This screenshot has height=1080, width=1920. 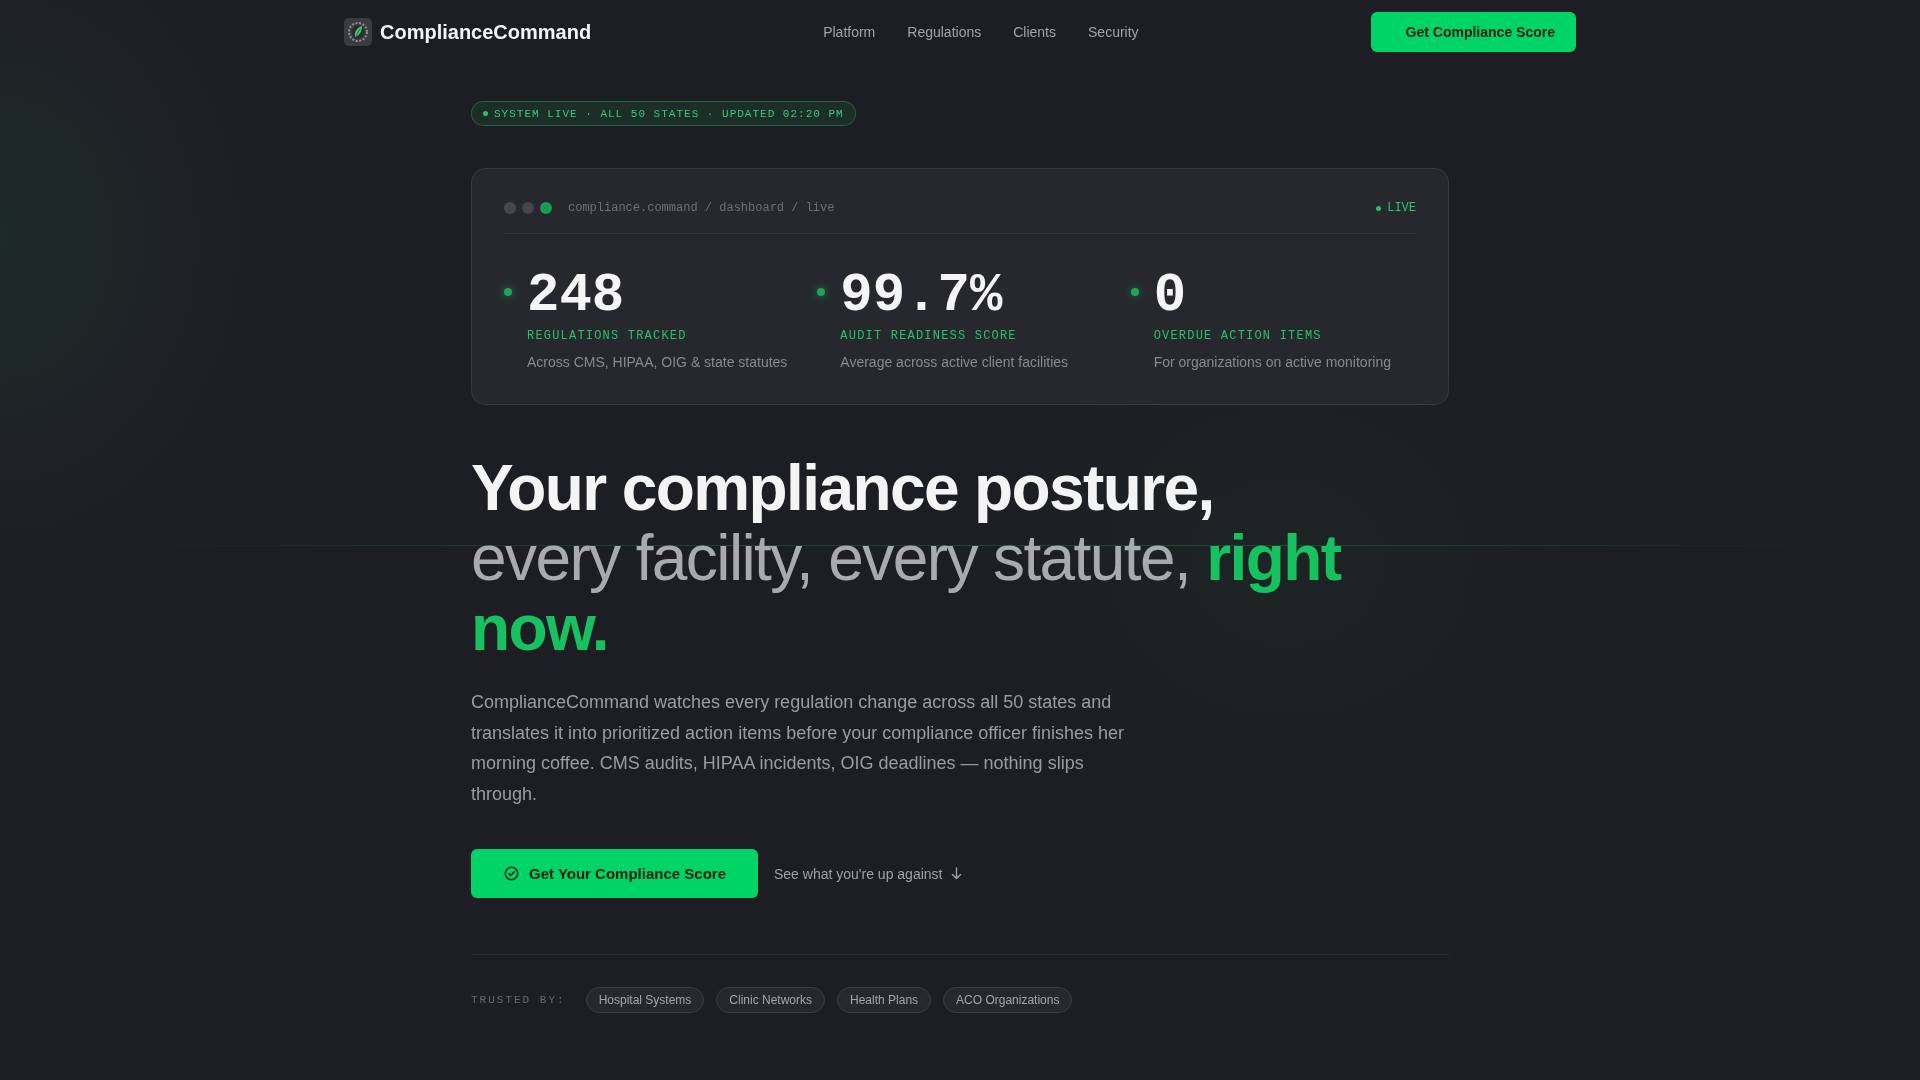 I want to click on nav-link: Platform, so click(x=849, y=32).